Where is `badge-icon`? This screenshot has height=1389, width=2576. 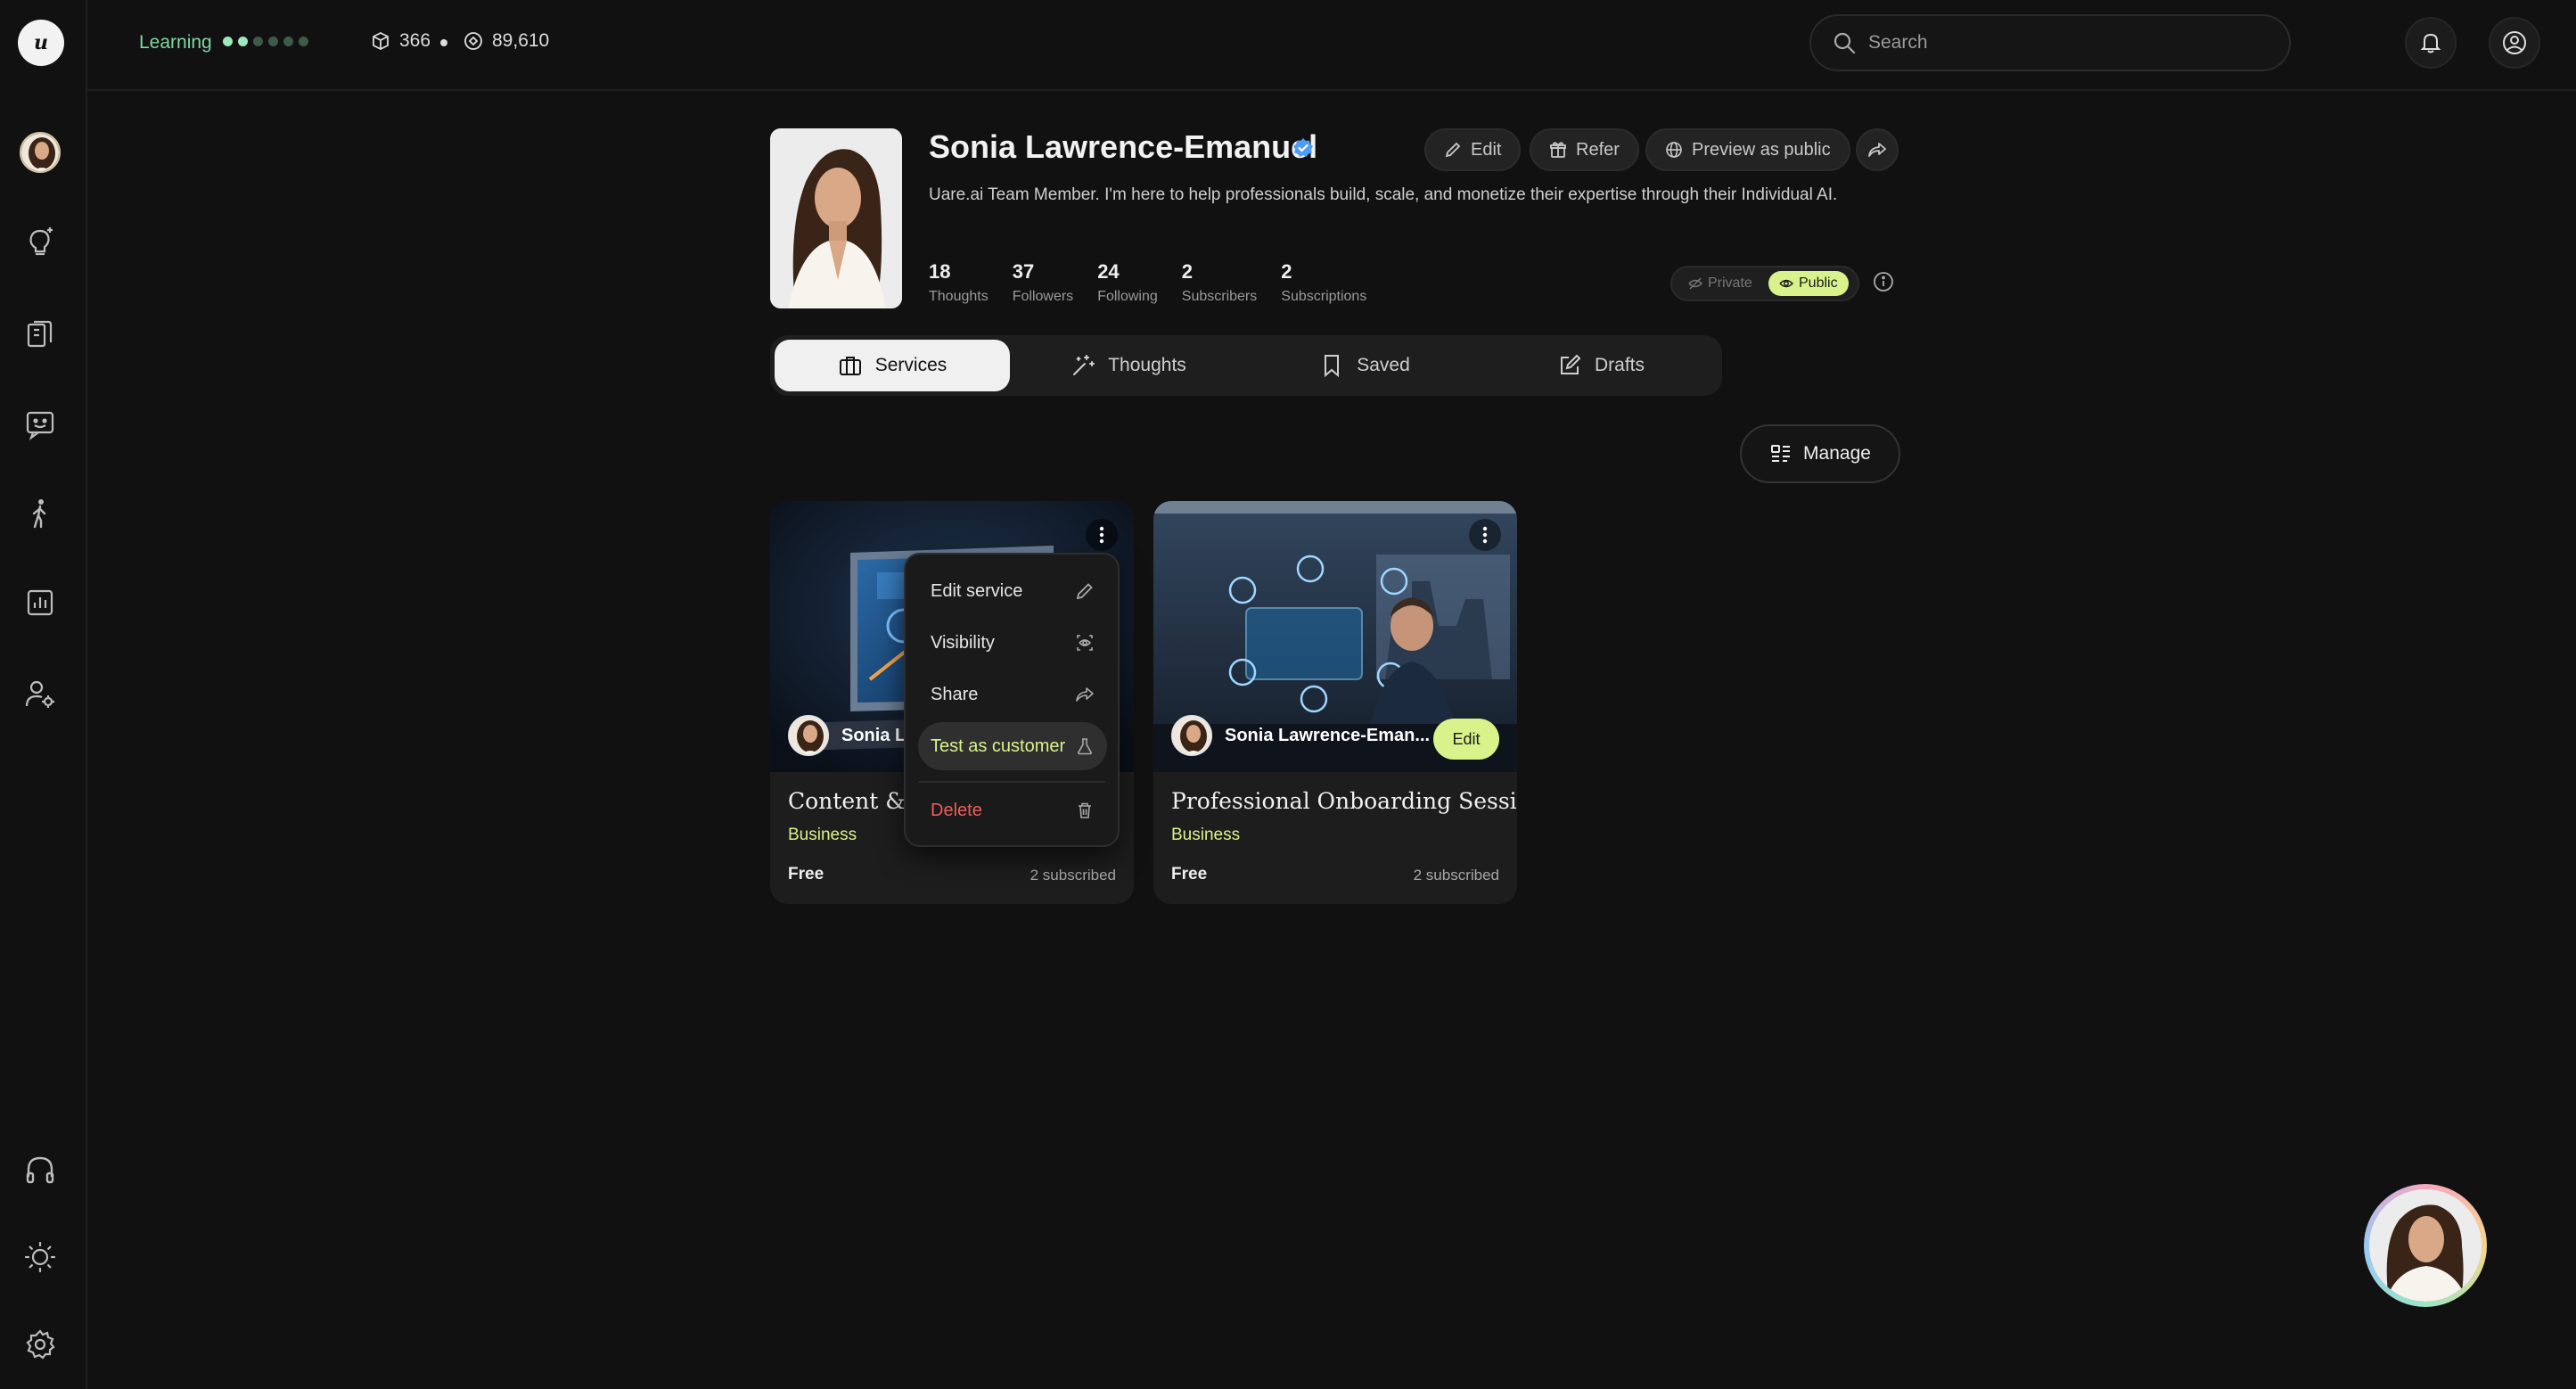
badge-icon is located at coordinates (473, 41).